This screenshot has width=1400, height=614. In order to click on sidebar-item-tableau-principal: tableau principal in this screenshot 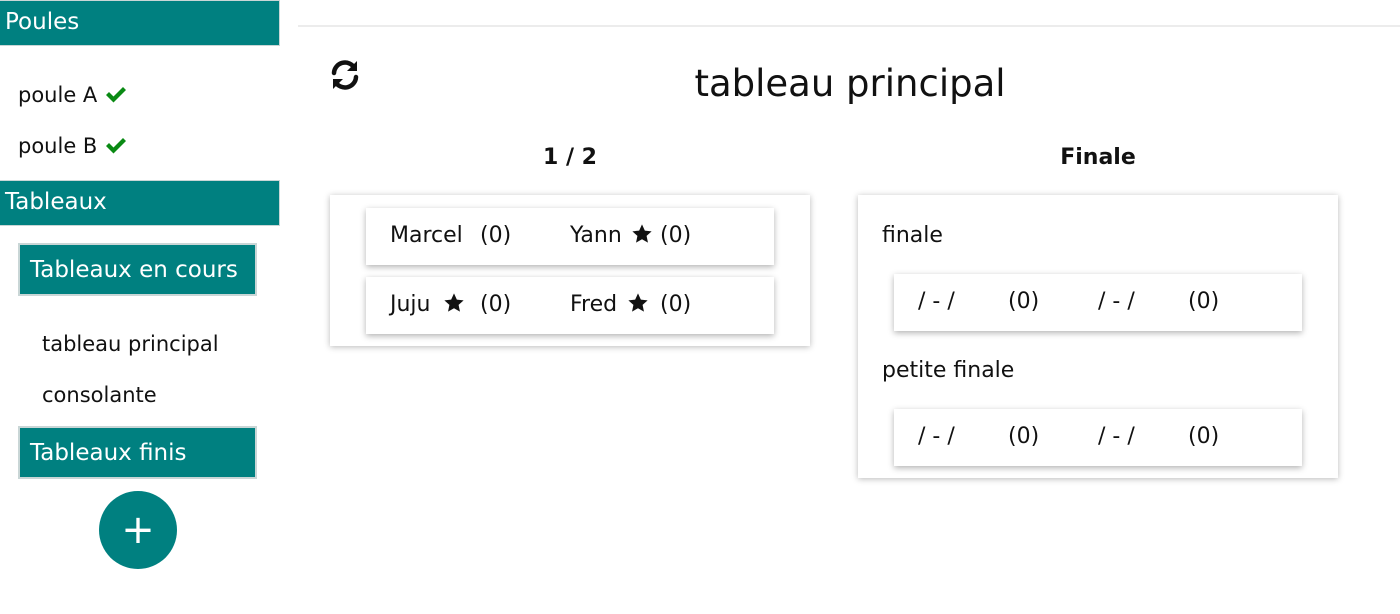, I will do `click(130, 344)`.